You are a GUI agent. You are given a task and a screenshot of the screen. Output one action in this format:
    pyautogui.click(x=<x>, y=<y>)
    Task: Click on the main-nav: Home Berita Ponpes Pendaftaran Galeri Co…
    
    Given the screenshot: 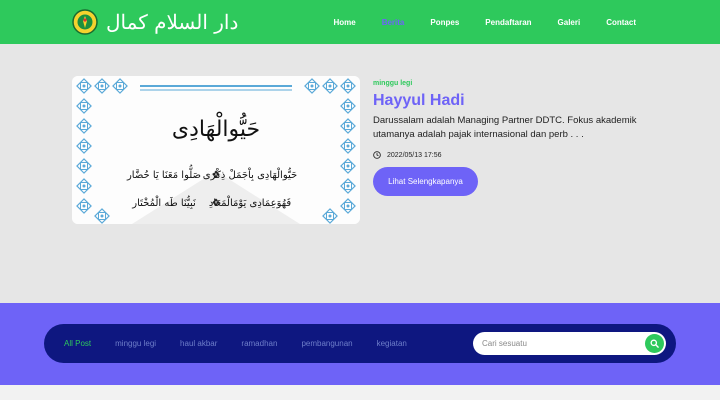 What is the action you would take?
    pyautogui.click(x=471, y=22)
    